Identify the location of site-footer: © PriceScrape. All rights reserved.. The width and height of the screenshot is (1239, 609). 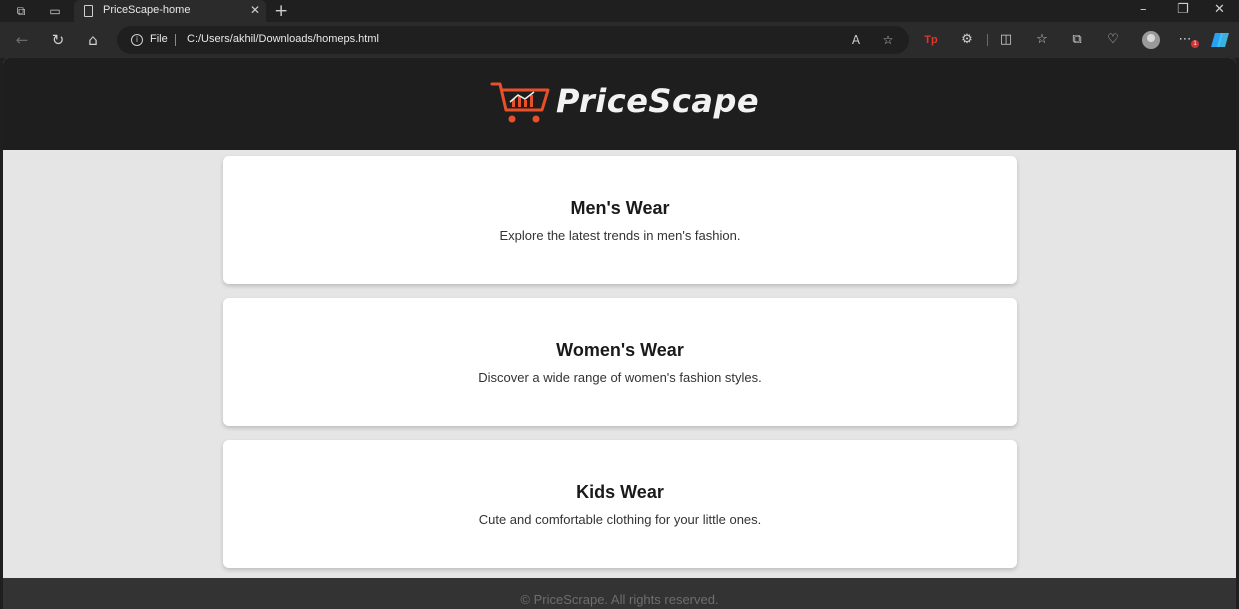
(619, 593).